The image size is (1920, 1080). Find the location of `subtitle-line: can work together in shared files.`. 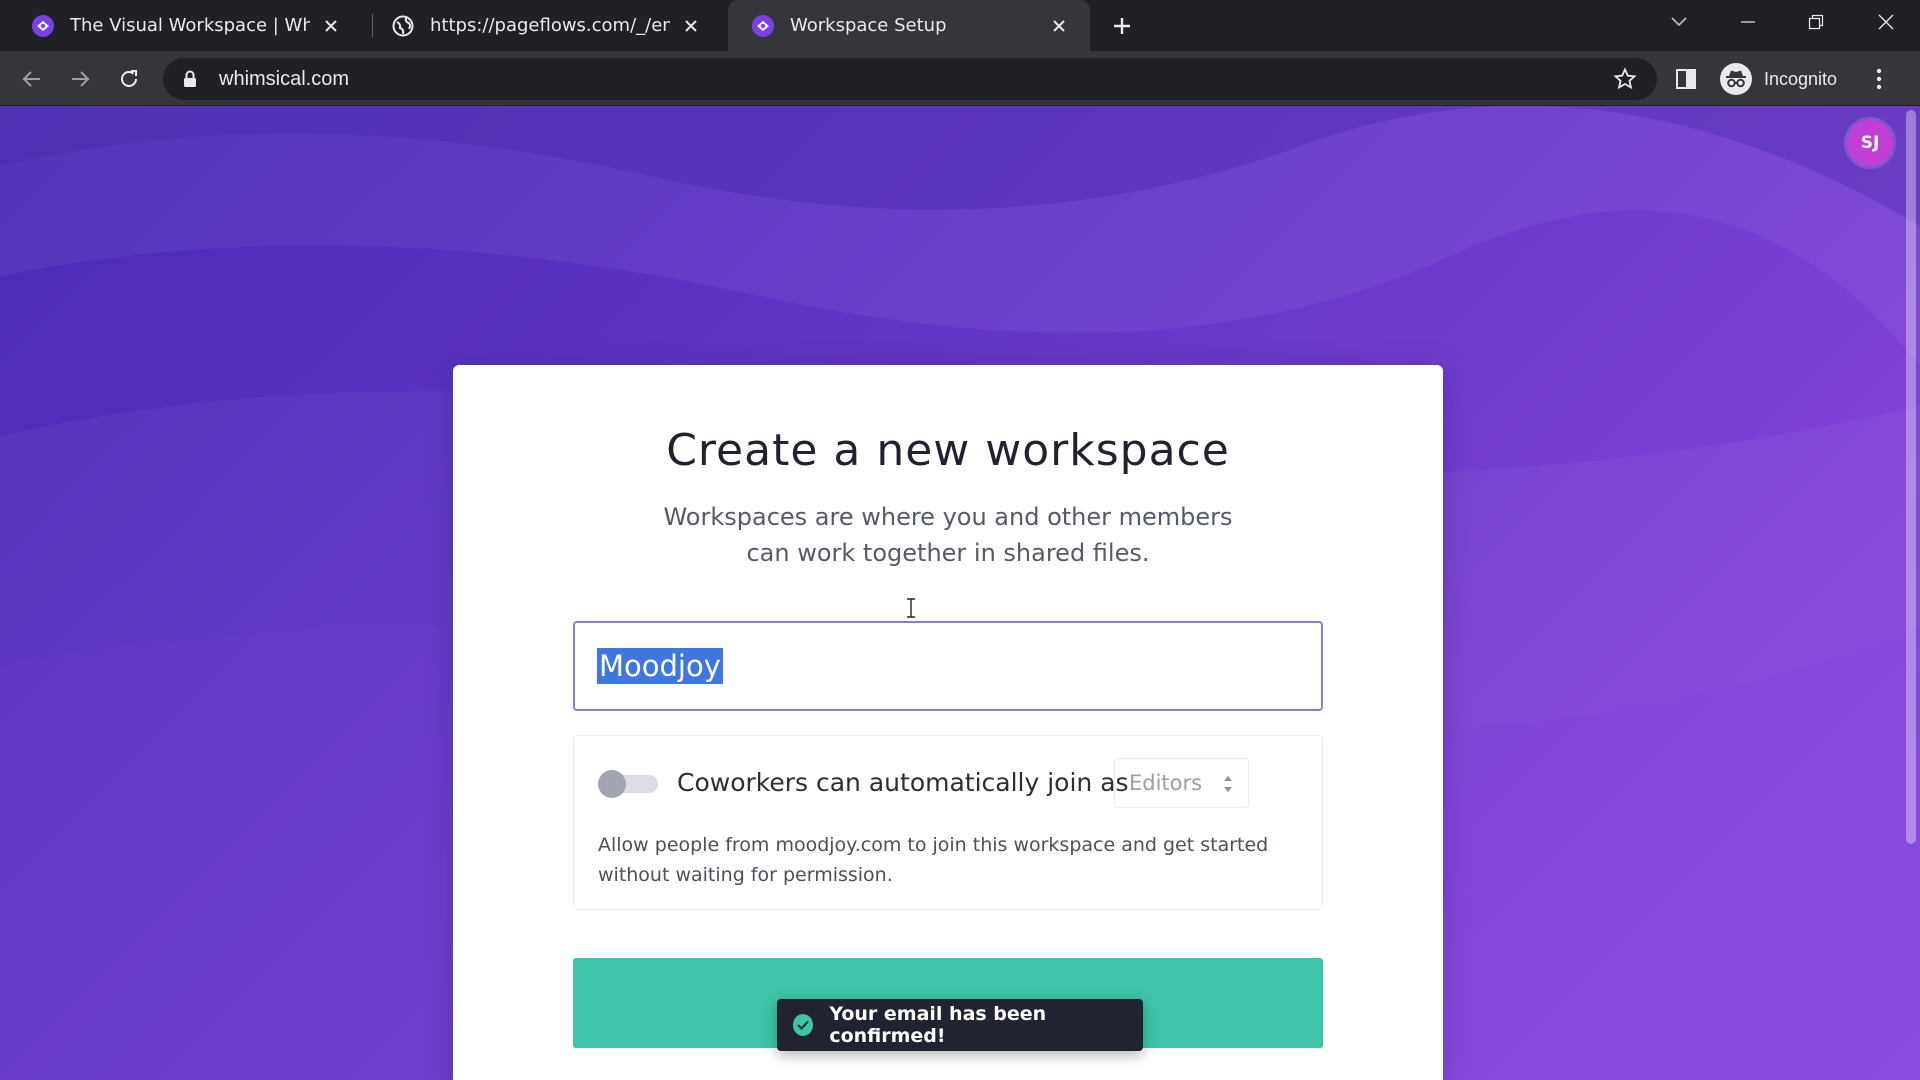

subtitle-line: can work together in shared files. is located at coordinates (948, 553).